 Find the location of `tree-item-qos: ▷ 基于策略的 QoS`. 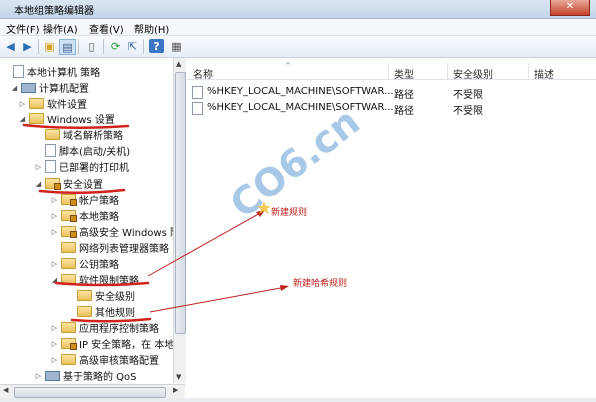

tree-item-qos: ▷ 基于策略的 QoS is located at coordinates (85, 375).